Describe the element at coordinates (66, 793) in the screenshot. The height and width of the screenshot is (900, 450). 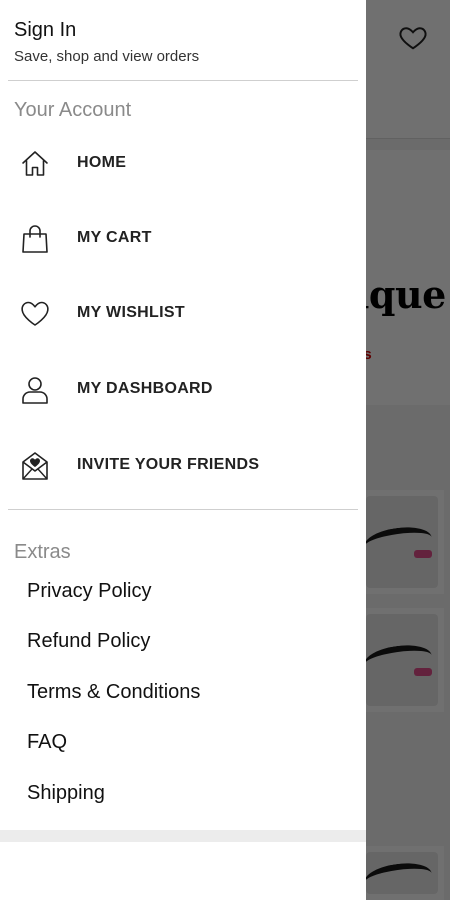
I see `shipping-link: Shipping` at that location.